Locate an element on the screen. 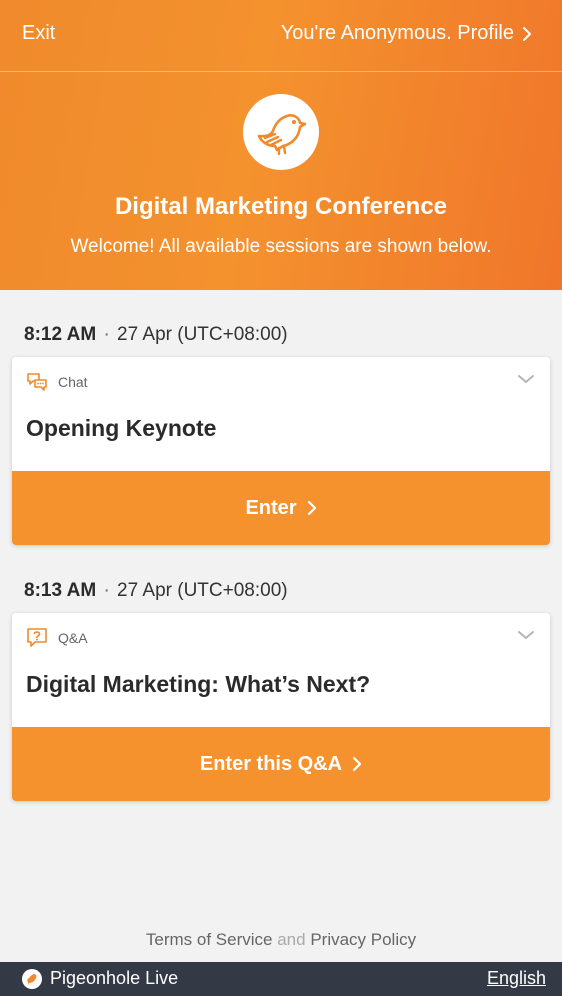 The height and width of the screenshot is (996, 562). enter-button-label: Enter this Q&A is located at coordinates (271, 763).